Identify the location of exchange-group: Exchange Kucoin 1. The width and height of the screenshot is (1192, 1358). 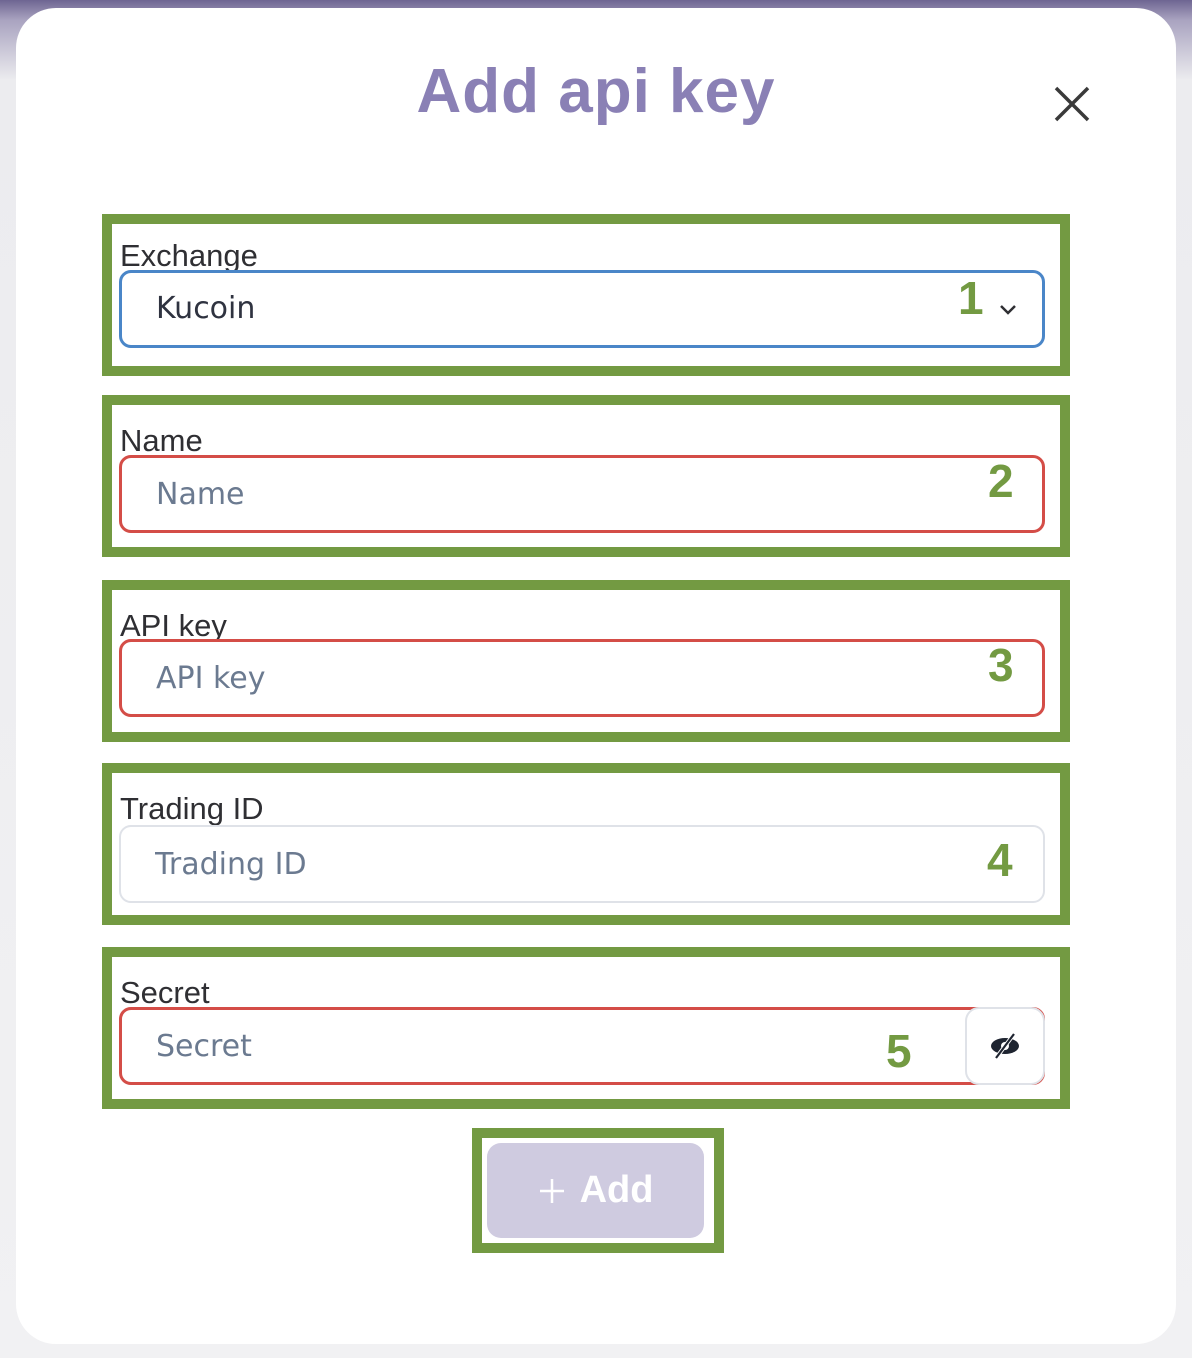
(586, 295).